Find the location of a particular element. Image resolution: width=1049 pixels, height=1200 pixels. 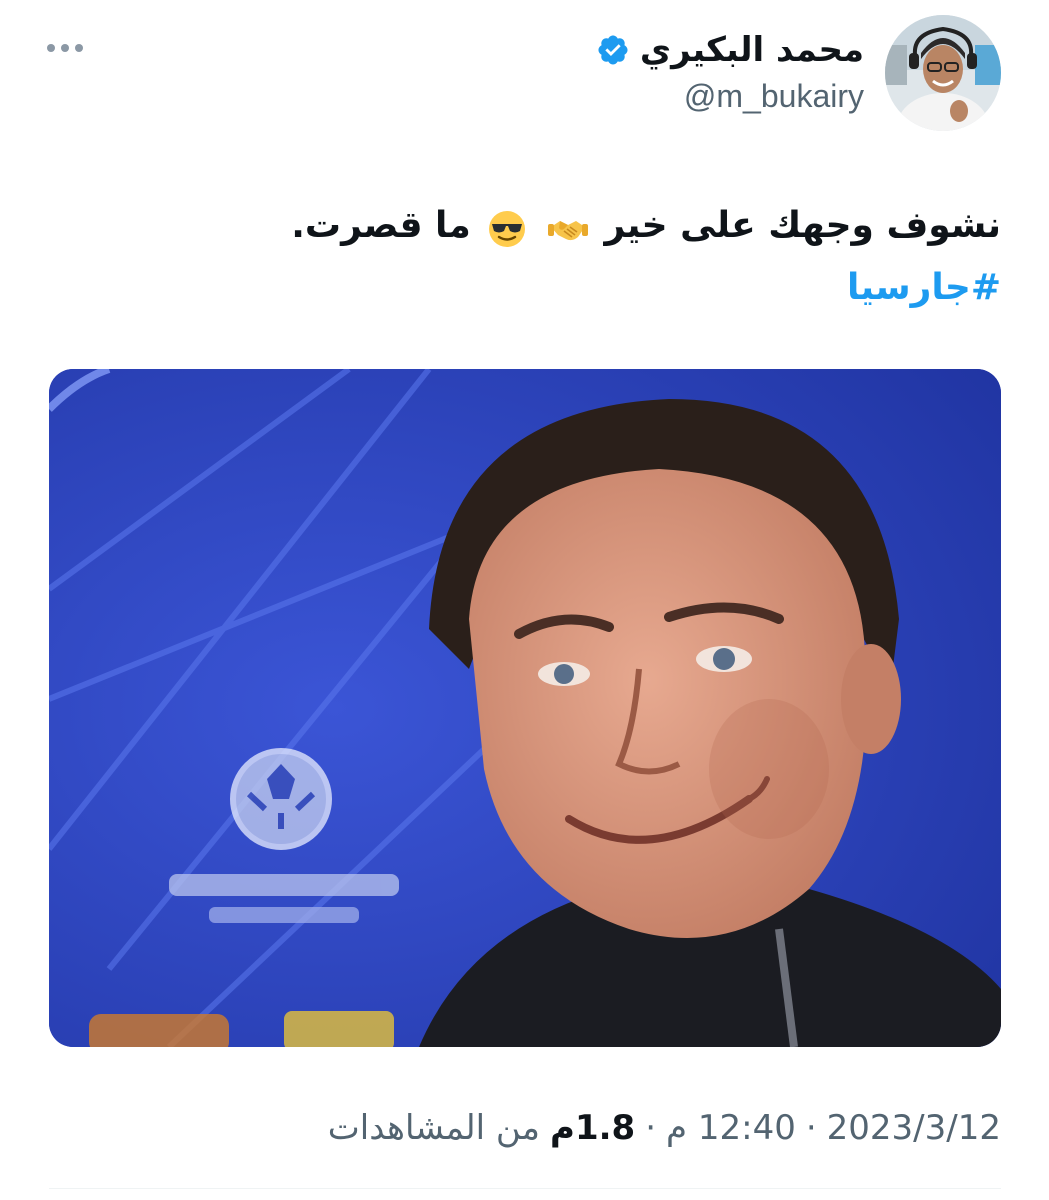

tweet-text-part1: نشوف وجهك على خير is located at coordinates (803, 225).